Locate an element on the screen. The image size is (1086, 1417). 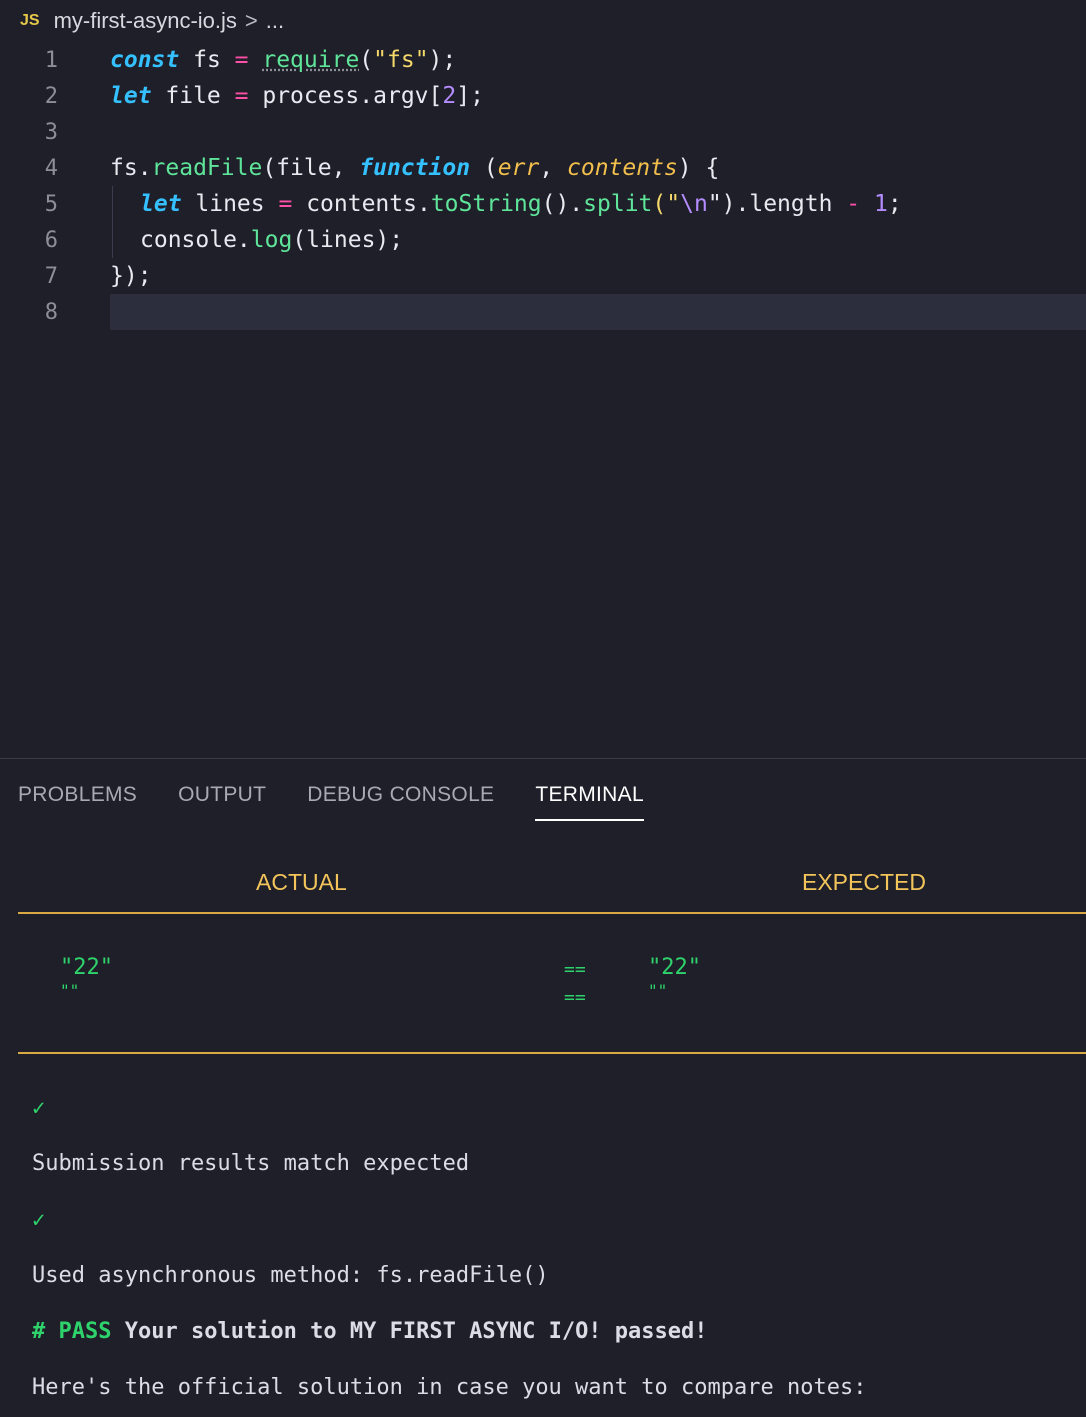
javascript-file-icon: JS is located at coordinates (30, 20).